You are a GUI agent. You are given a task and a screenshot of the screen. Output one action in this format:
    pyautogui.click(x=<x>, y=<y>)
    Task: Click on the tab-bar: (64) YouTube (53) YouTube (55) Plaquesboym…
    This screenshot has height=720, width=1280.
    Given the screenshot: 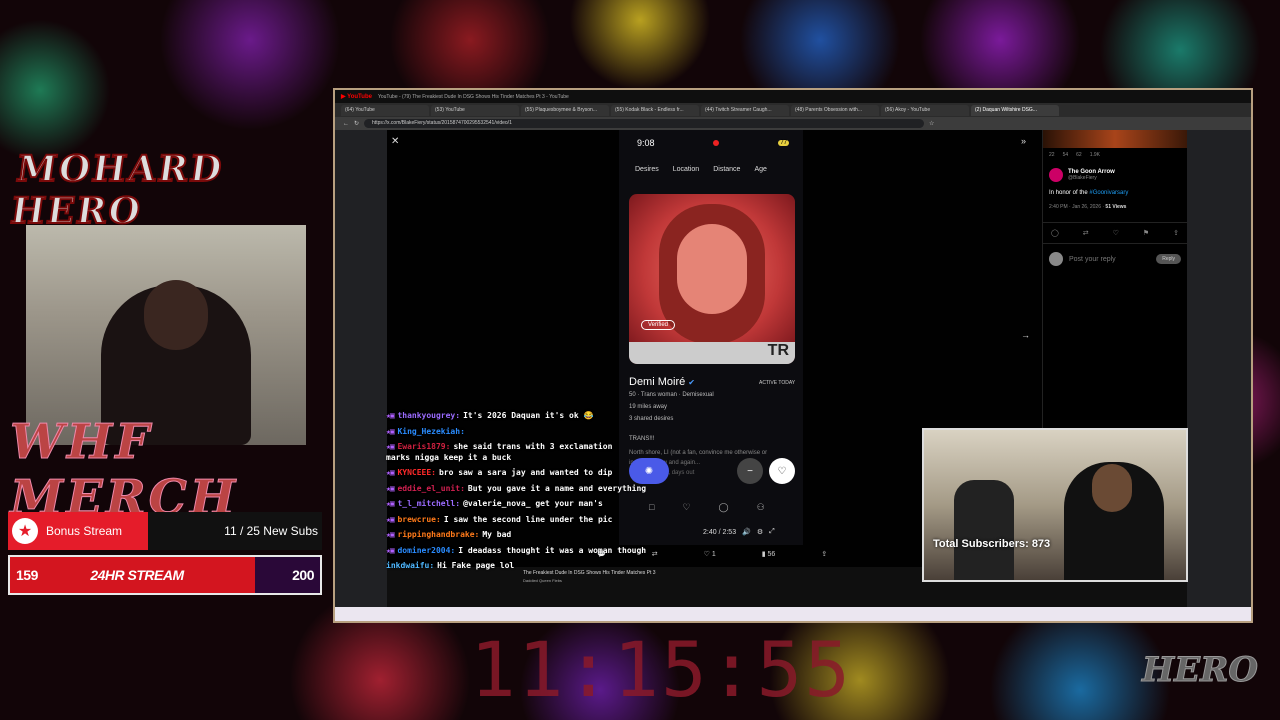 What is the action you would take?
    pyautogui.click(x=793, y=110)
    